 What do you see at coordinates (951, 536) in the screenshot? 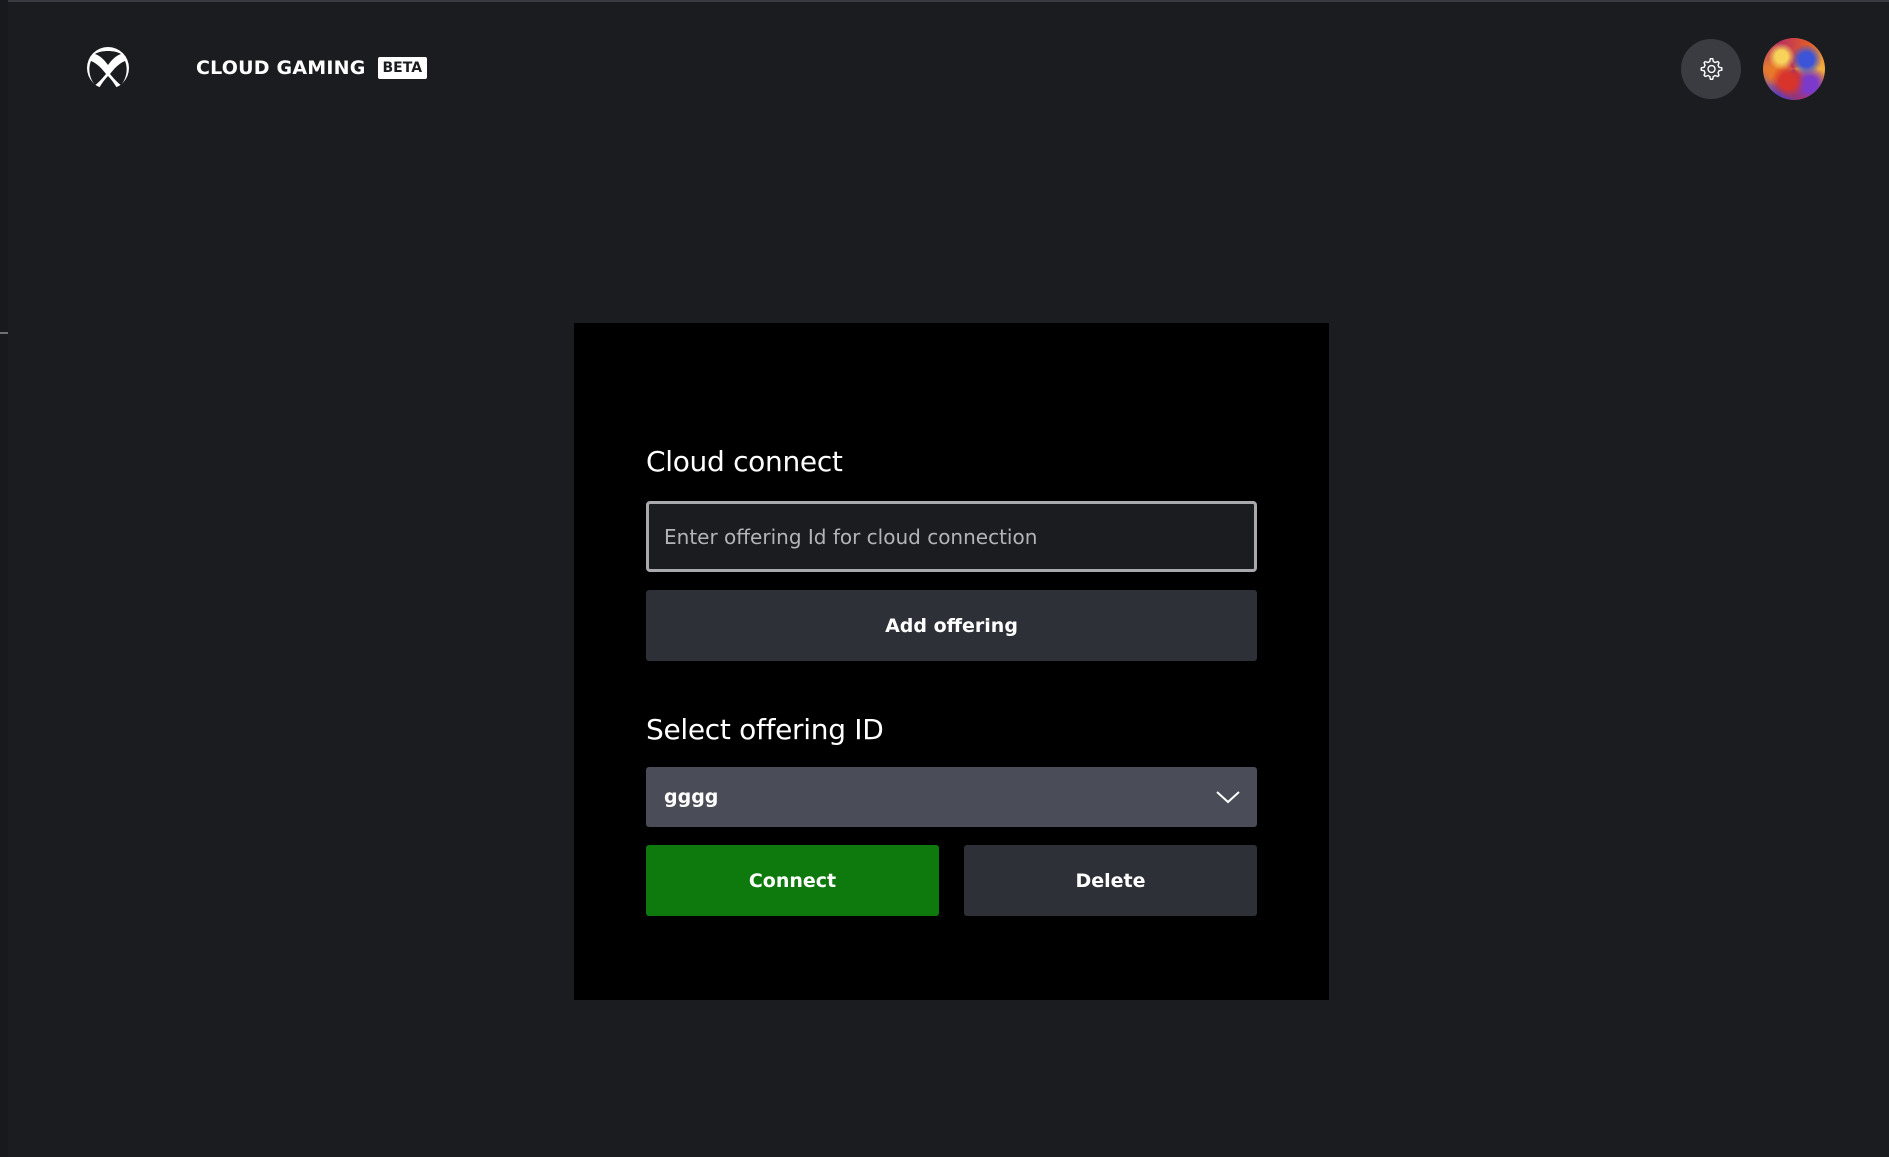
I see `offering-id-input` at bounding box center [951, 536].